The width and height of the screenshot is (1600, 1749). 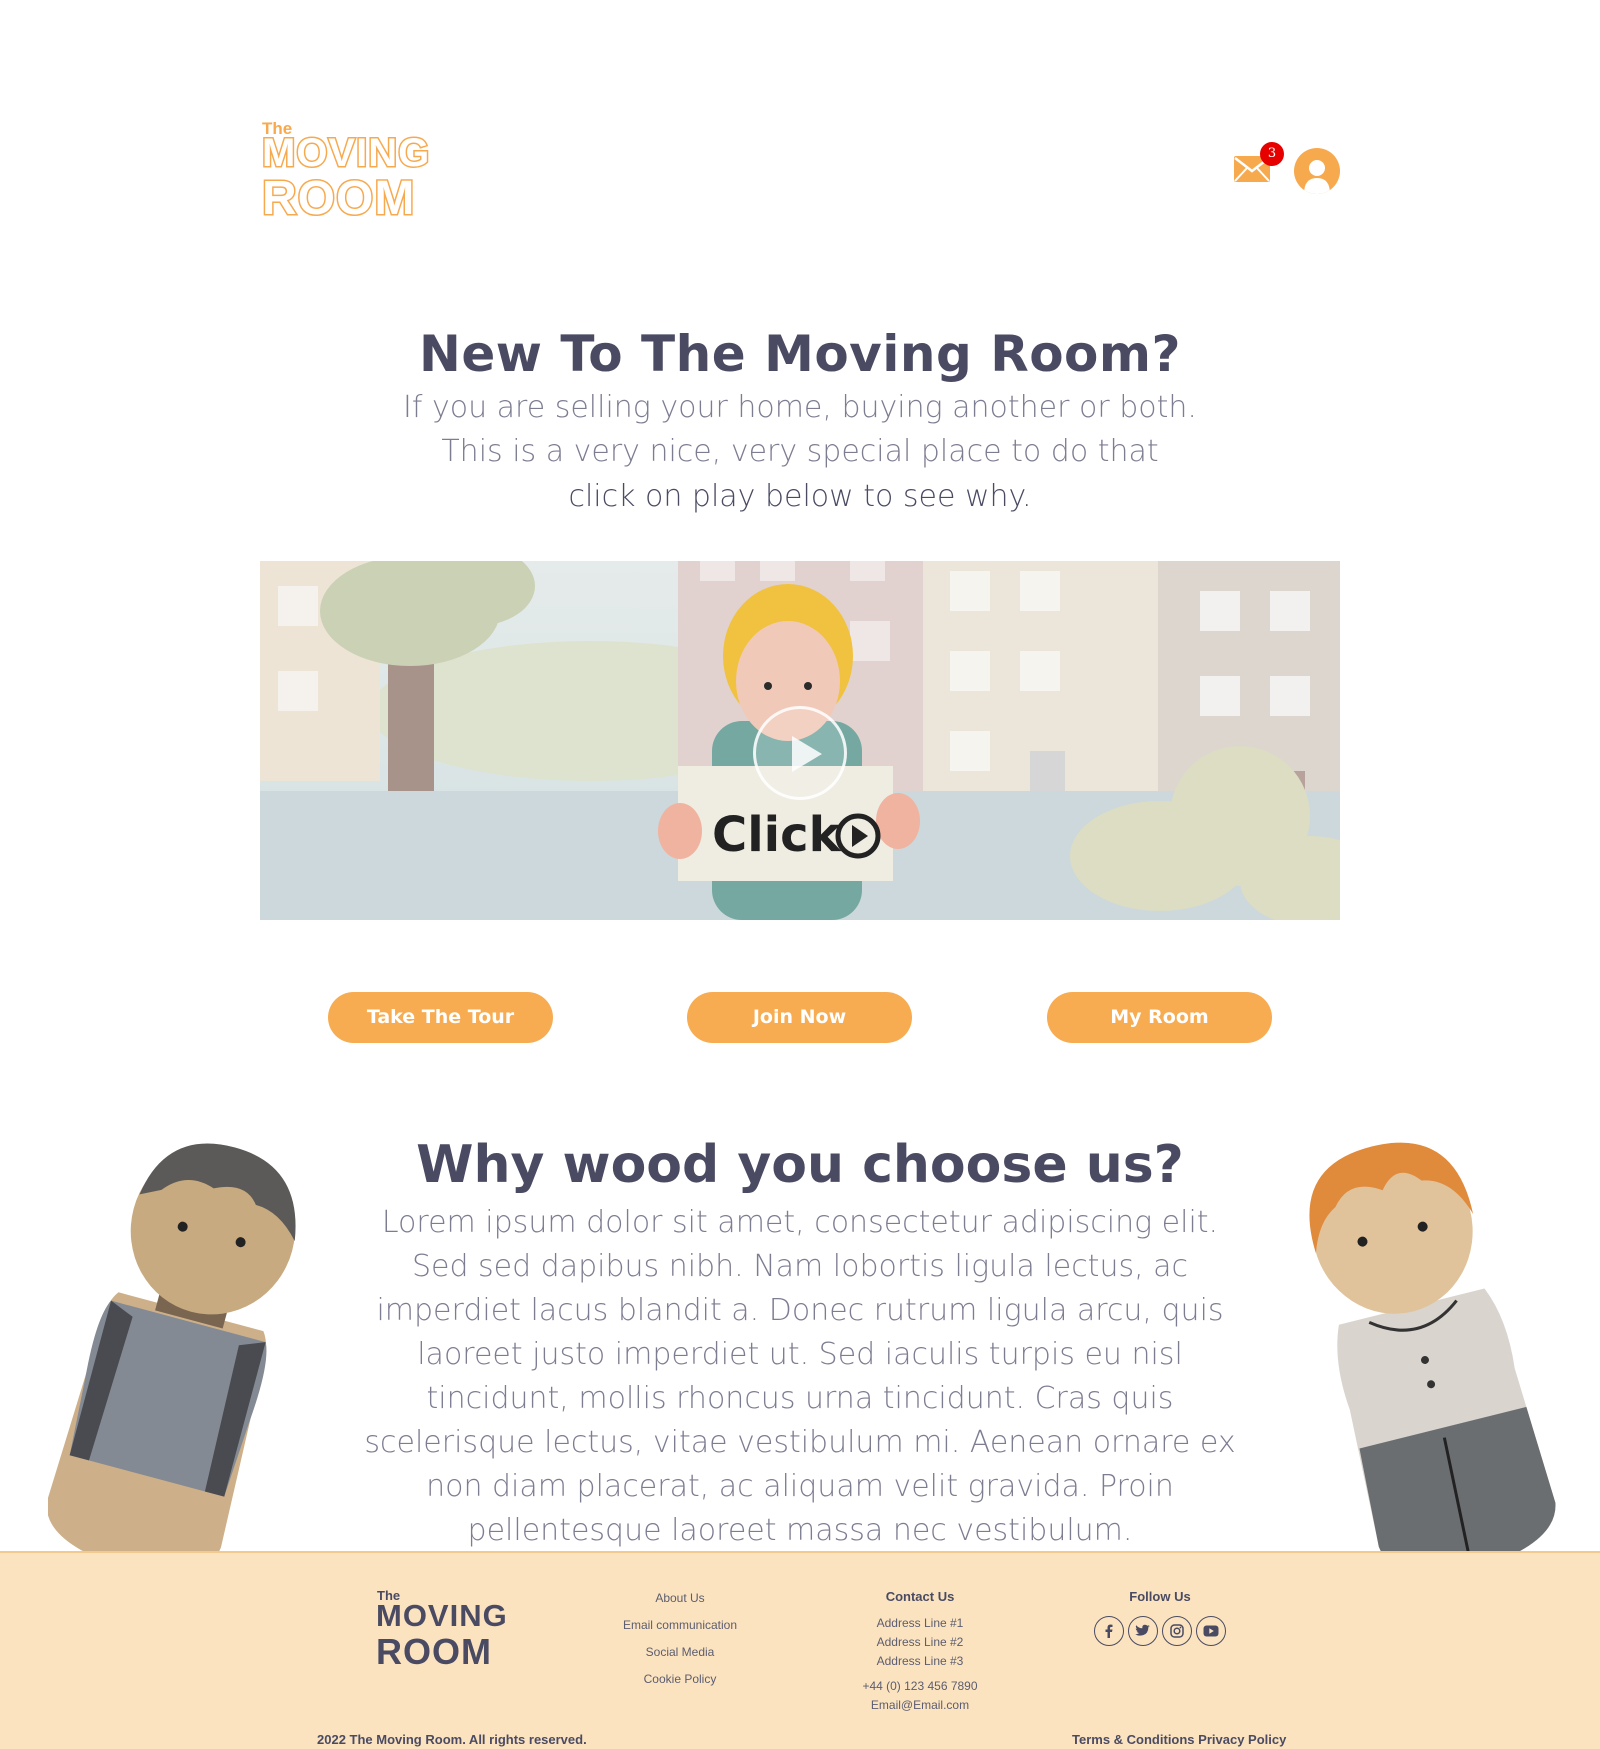 What do you see at coordinates (440, 1017) in the screenshot?
I see `take-the-tour-button: Take The Tour` at bounding box center [440, 1017].